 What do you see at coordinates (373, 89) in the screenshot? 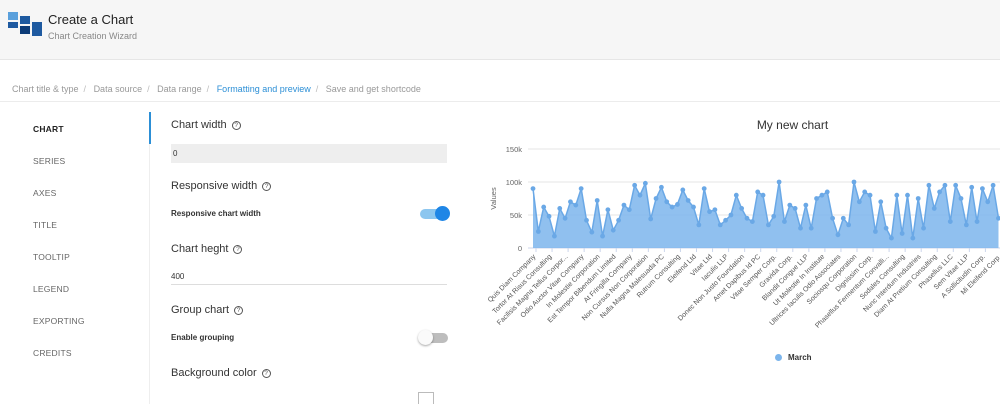
I see `breadcrumb-step-save: Save and get shortcode` at bounding box center [373, 89].